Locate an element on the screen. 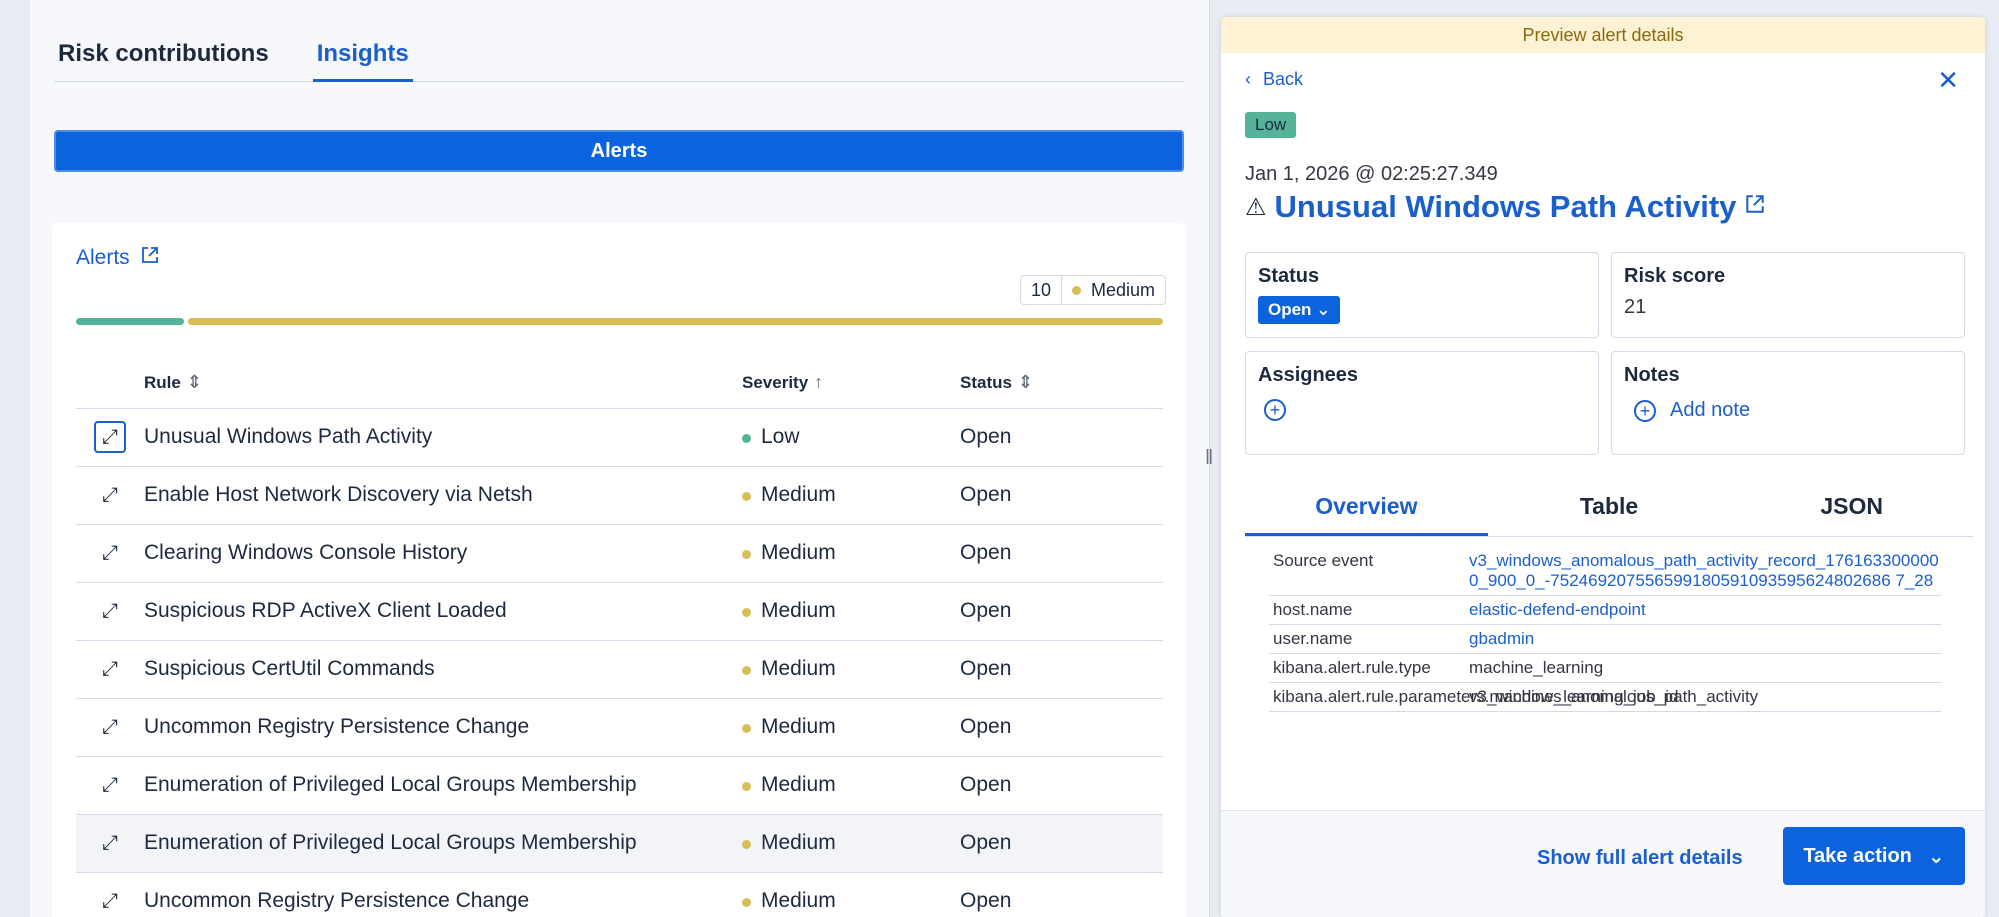  field-key: user.name is located at coordinates (1313, 638).